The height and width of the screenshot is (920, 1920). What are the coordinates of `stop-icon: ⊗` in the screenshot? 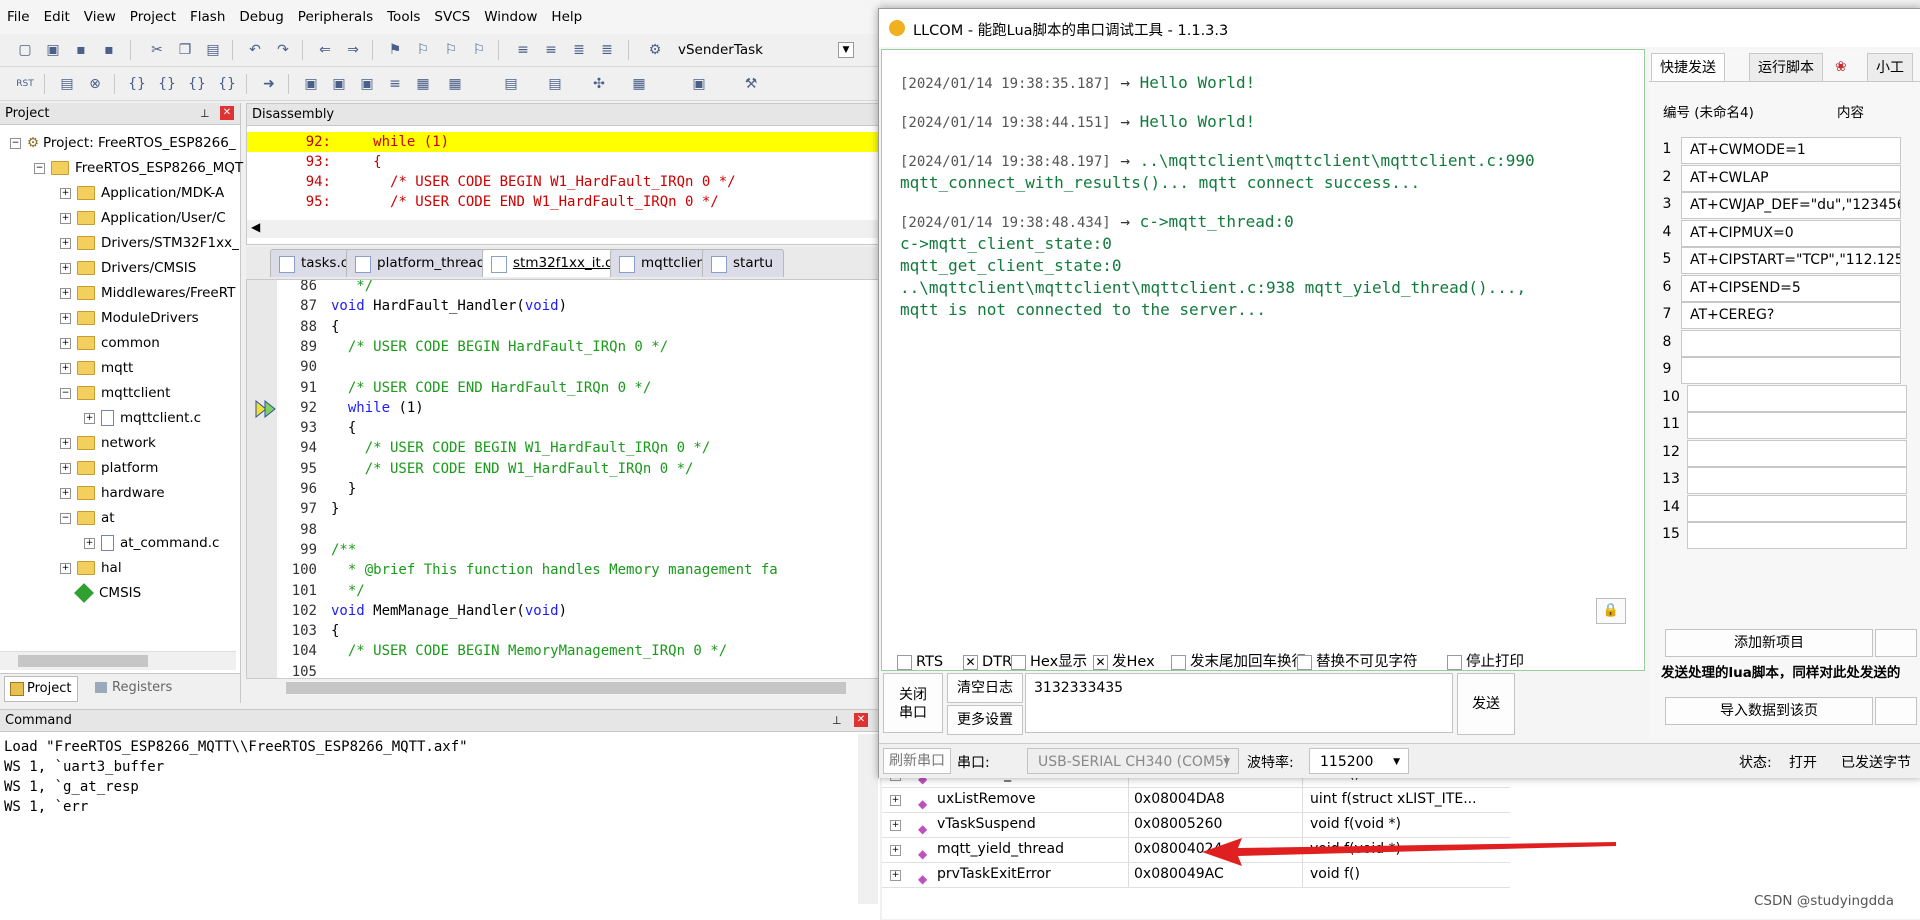 It's located at (95, 84).